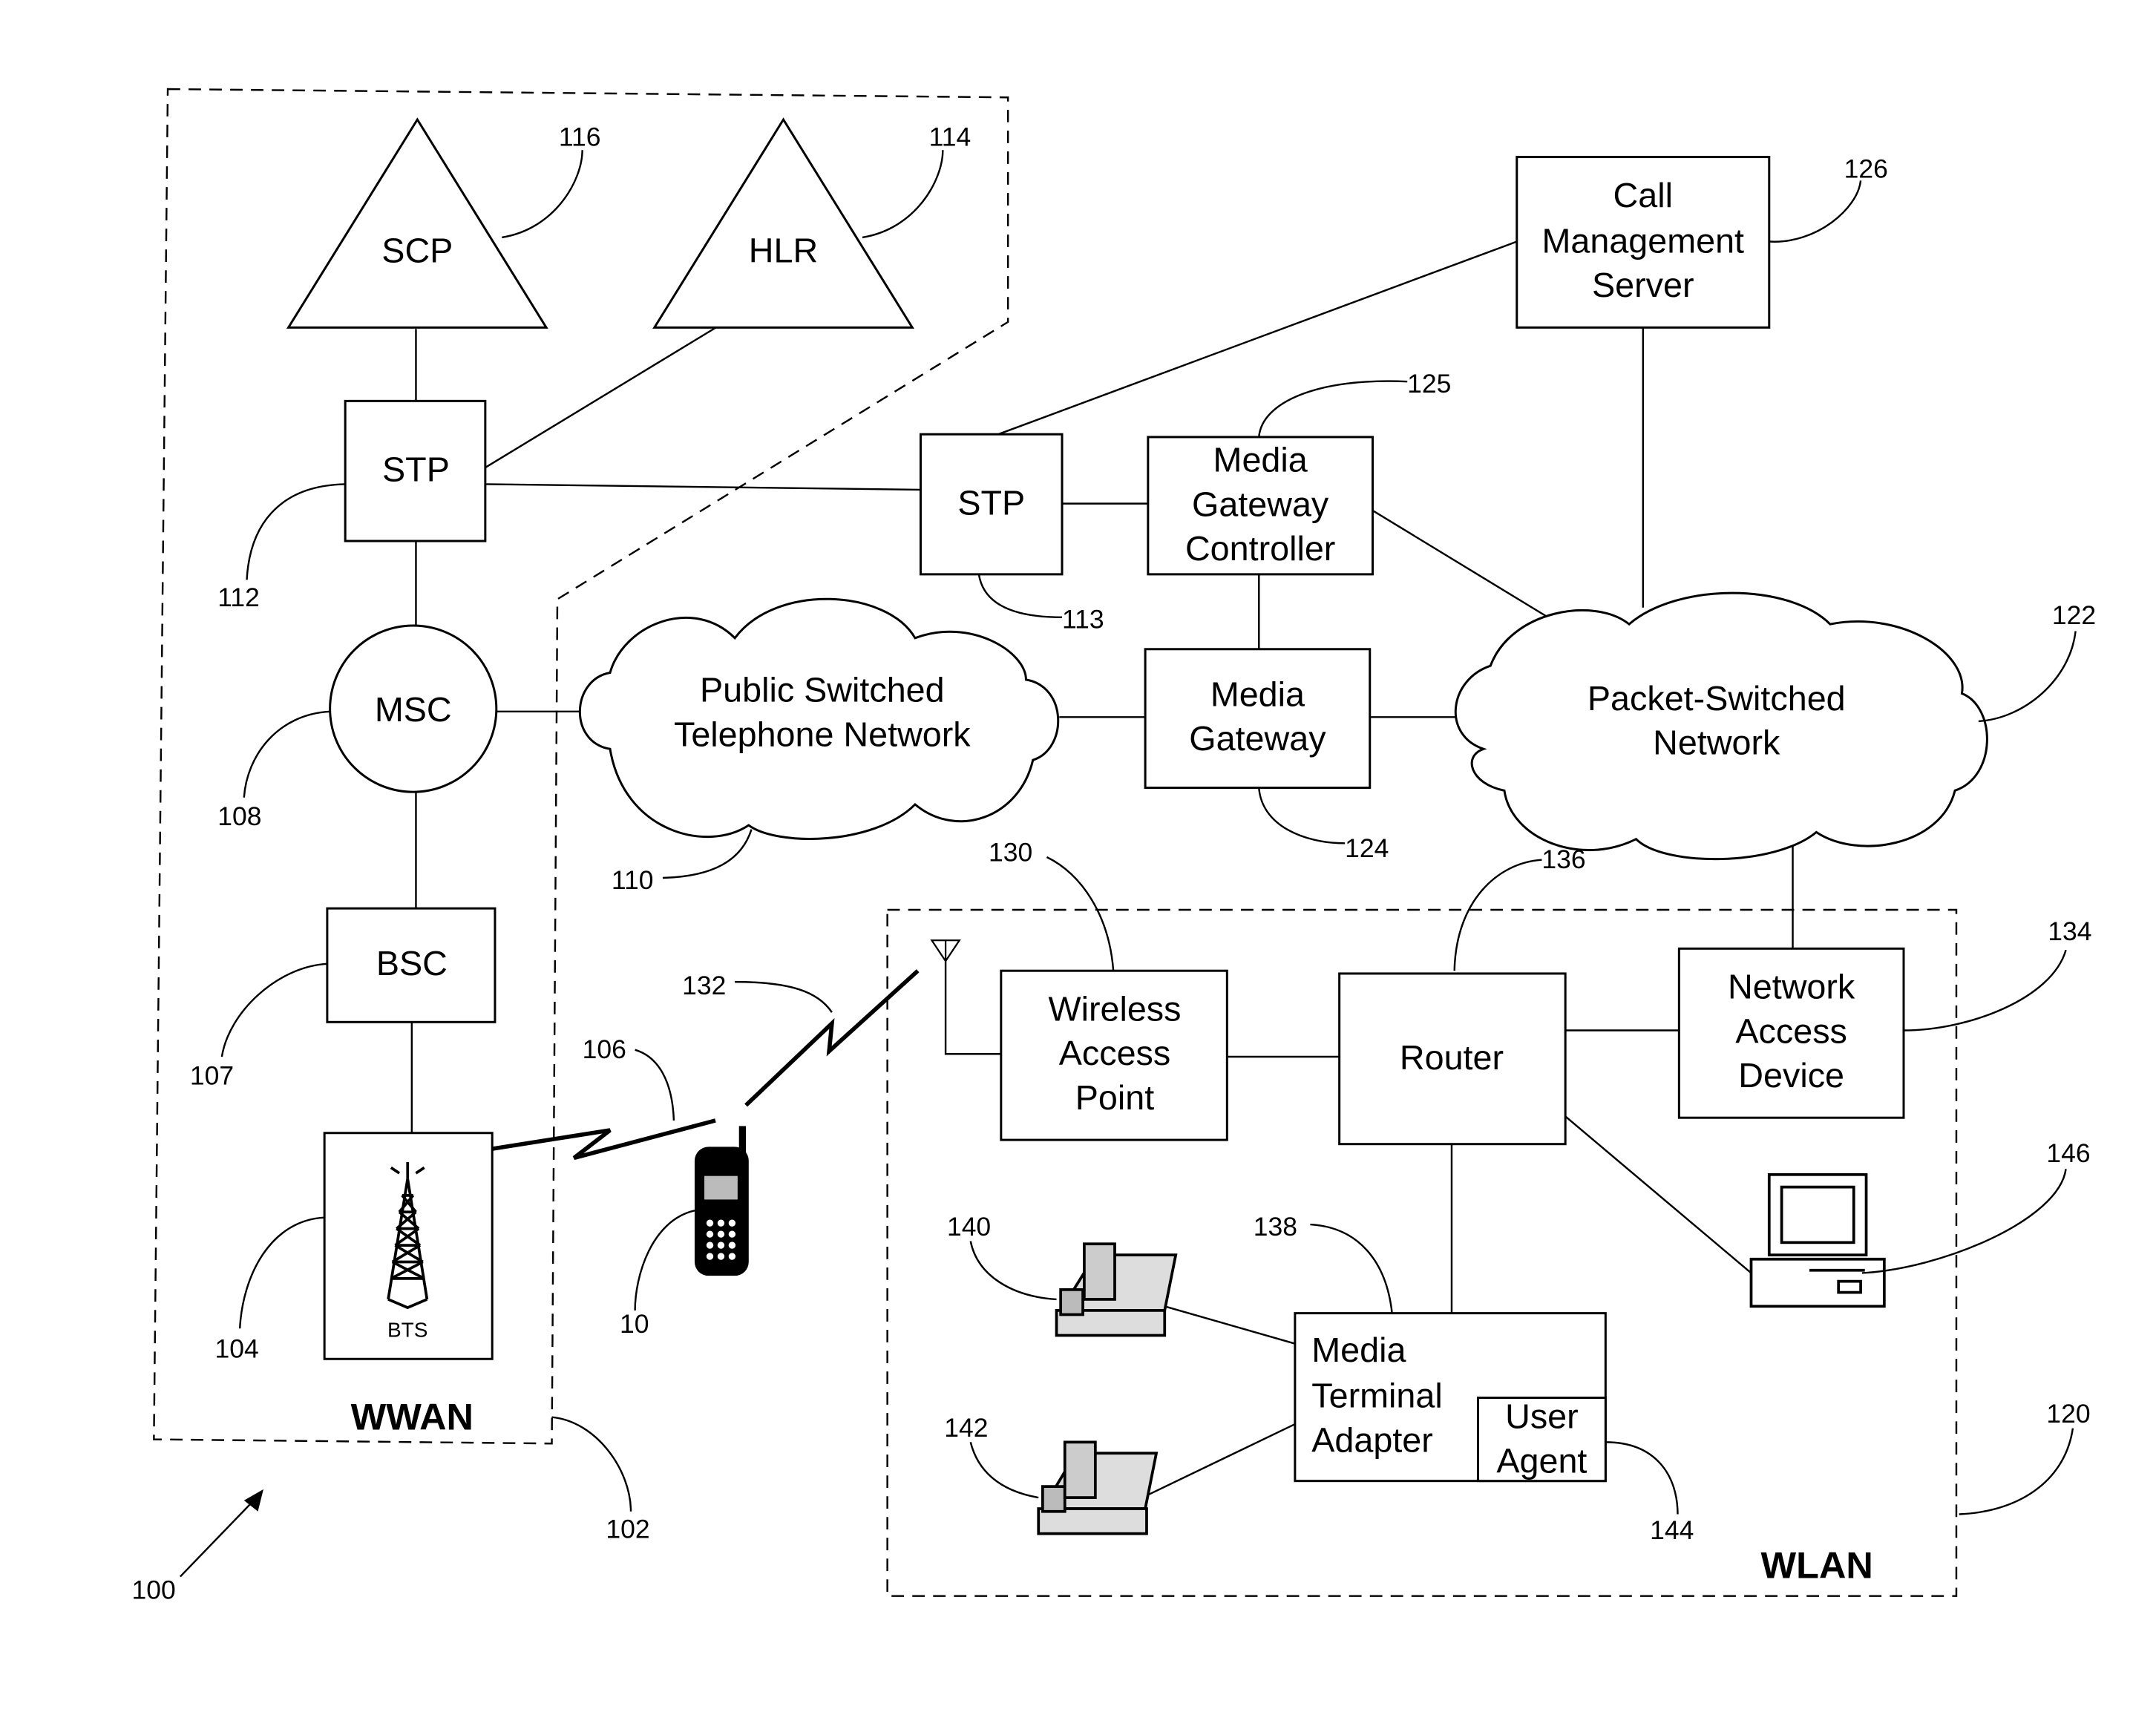 Image resolution: width=2156 pixels, height=1735 pixels. I want to click on svg-text: 100, so click(153, 1589).